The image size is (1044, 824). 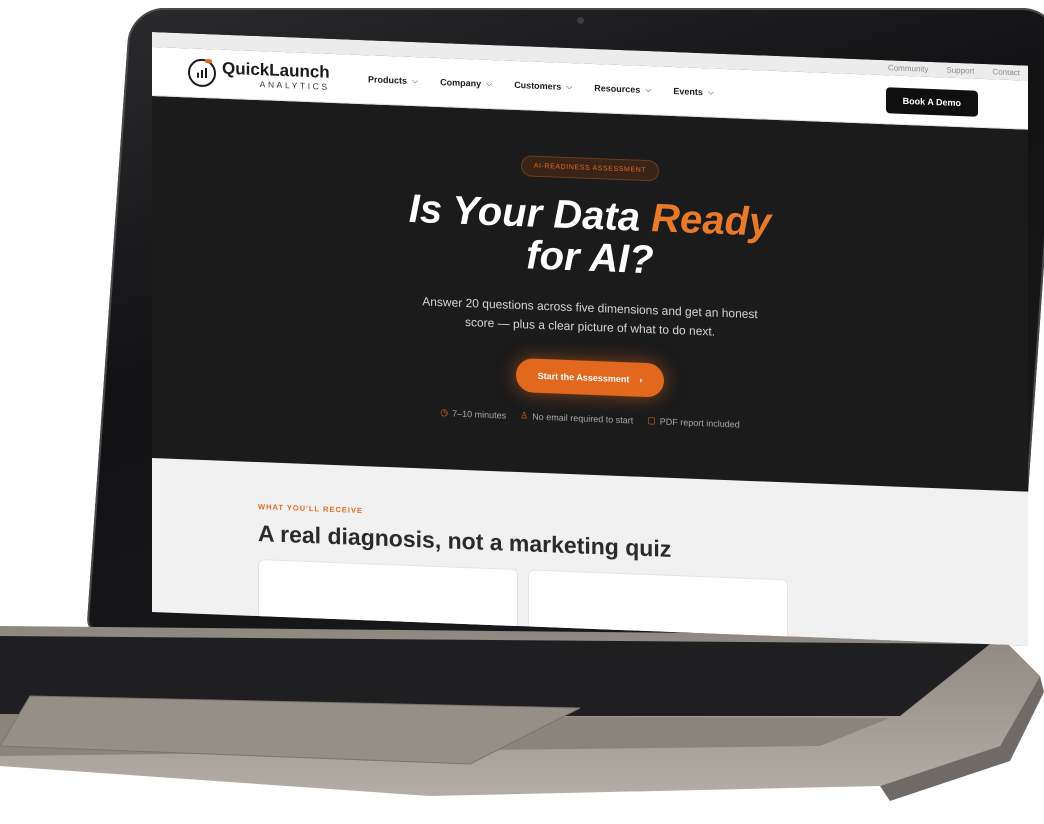 What do you see at coordinates (202, 73) in the screenshot?
I see `rocket-gauge-icon` at bounding box center [202, 73].